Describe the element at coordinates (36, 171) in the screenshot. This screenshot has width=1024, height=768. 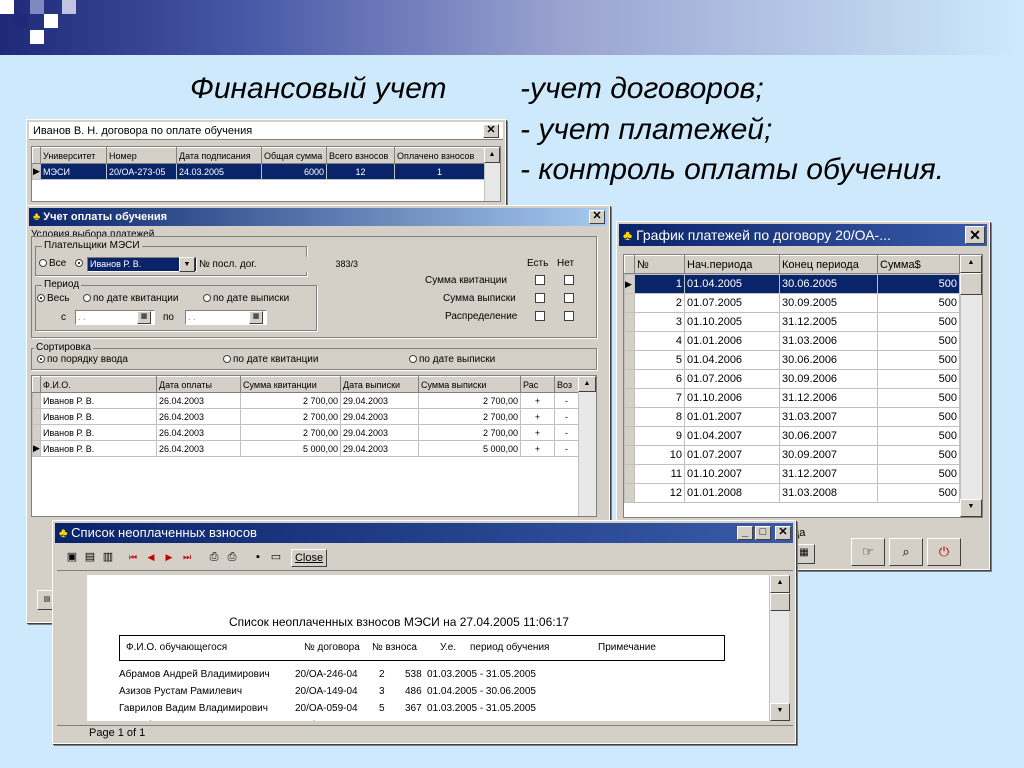
I see `row-indicator-icon: ▶` at that location.